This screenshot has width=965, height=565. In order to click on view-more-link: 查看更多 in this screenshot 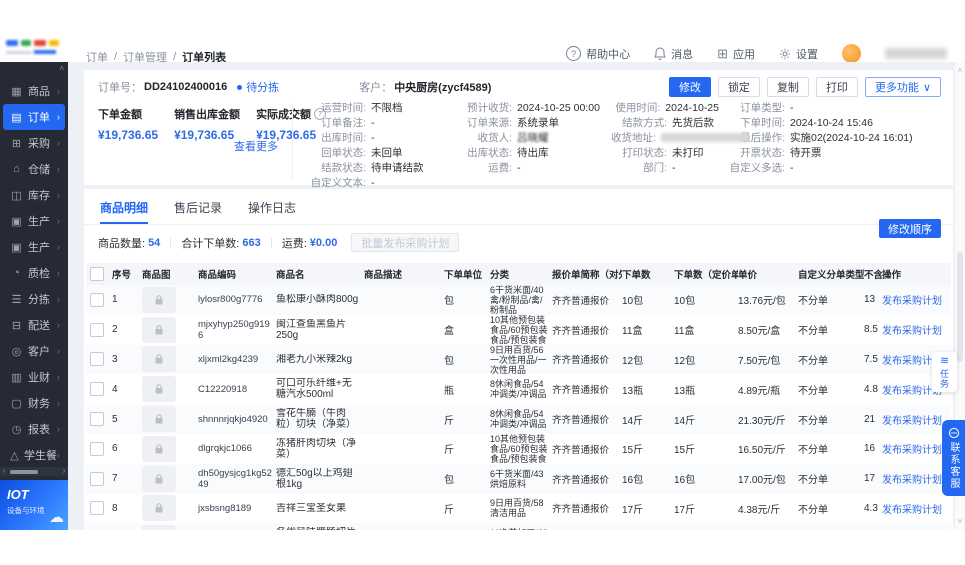, I will do `click(256, 146)`.